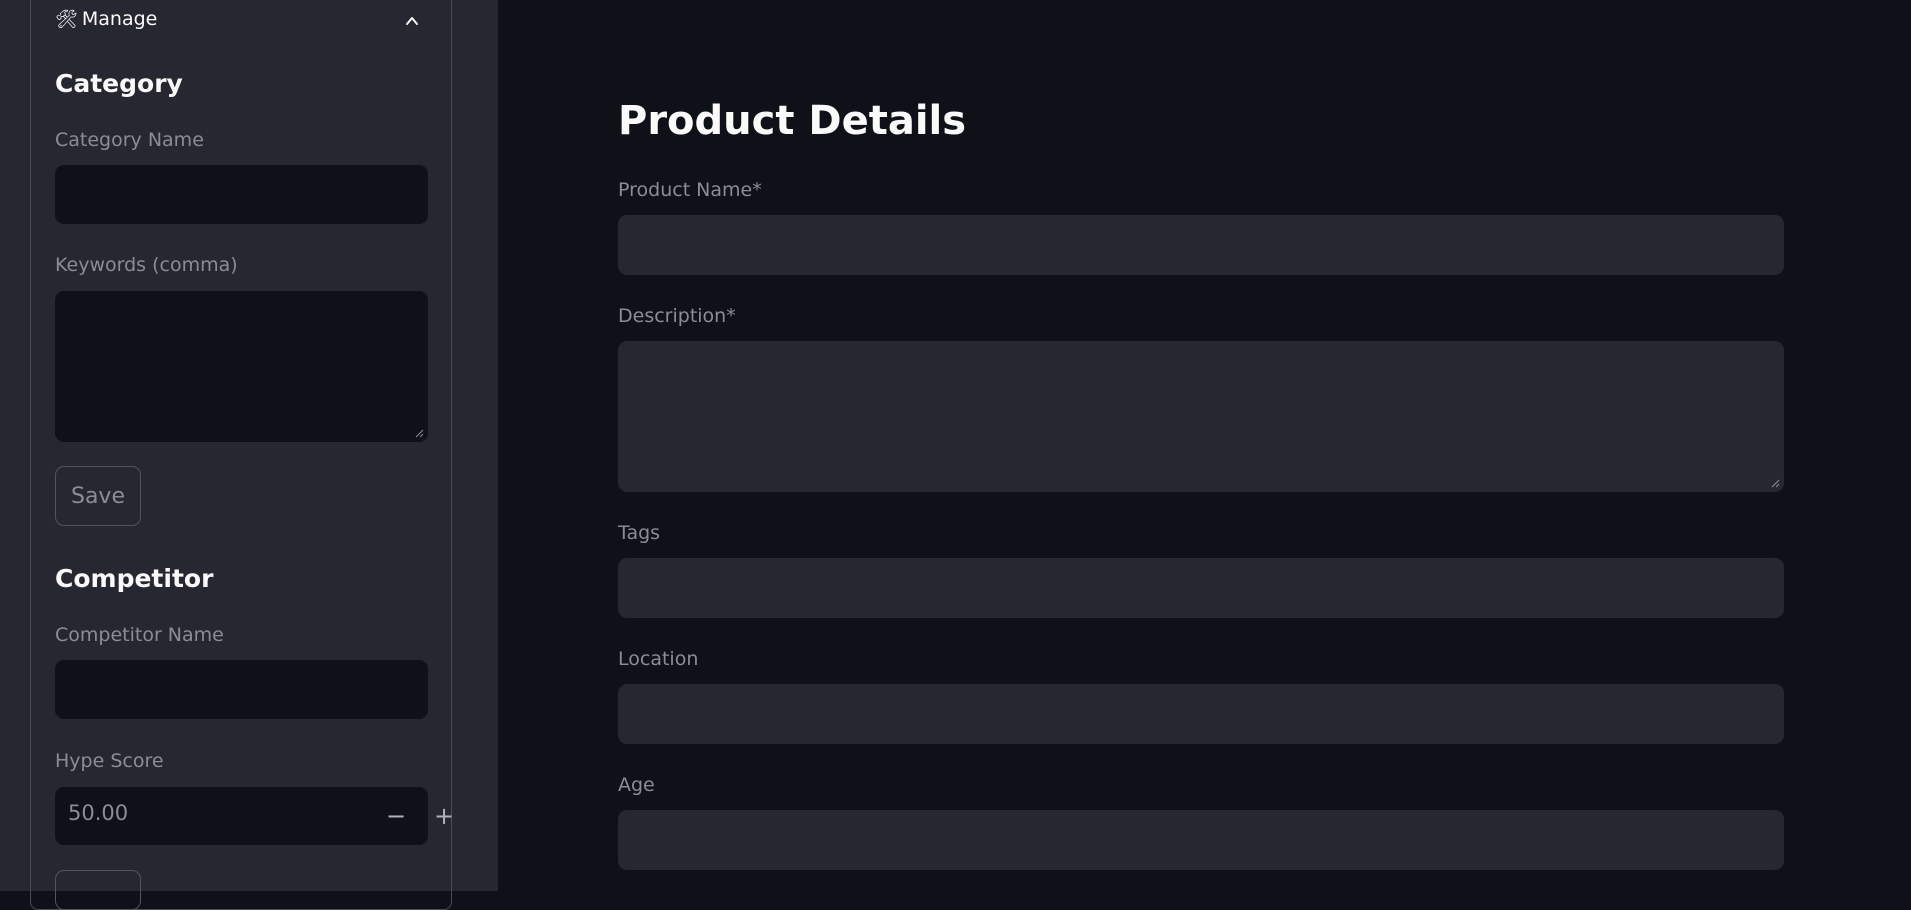 The image size is (1911, 910). Describe the element at coordinates (98, 890) in the screenshot. I see `save-competitor-button` at that location.